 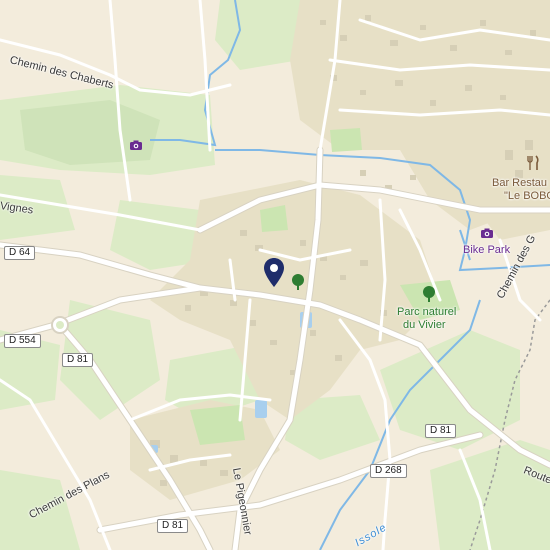 I want to click on poi-label-bar-line2: "Le BOBO, so click(x=527, y=196).